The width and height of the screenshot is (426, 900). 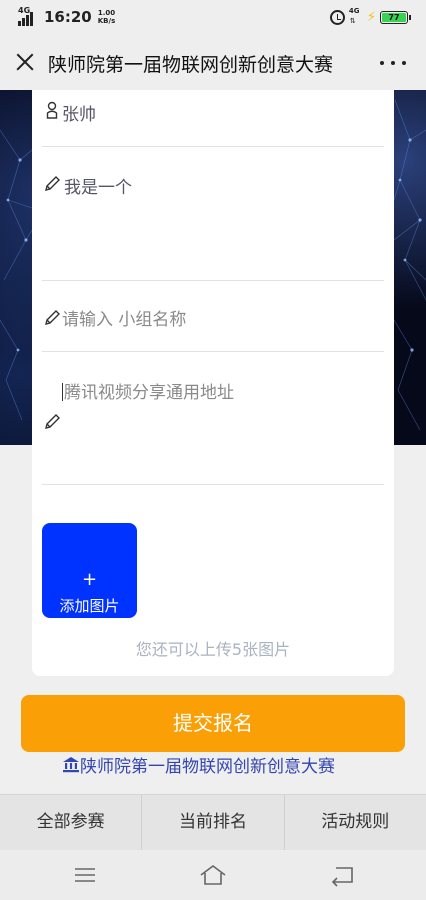 I want to click on network-speed: 1.00 KB/s, so click(x=106, y=17).